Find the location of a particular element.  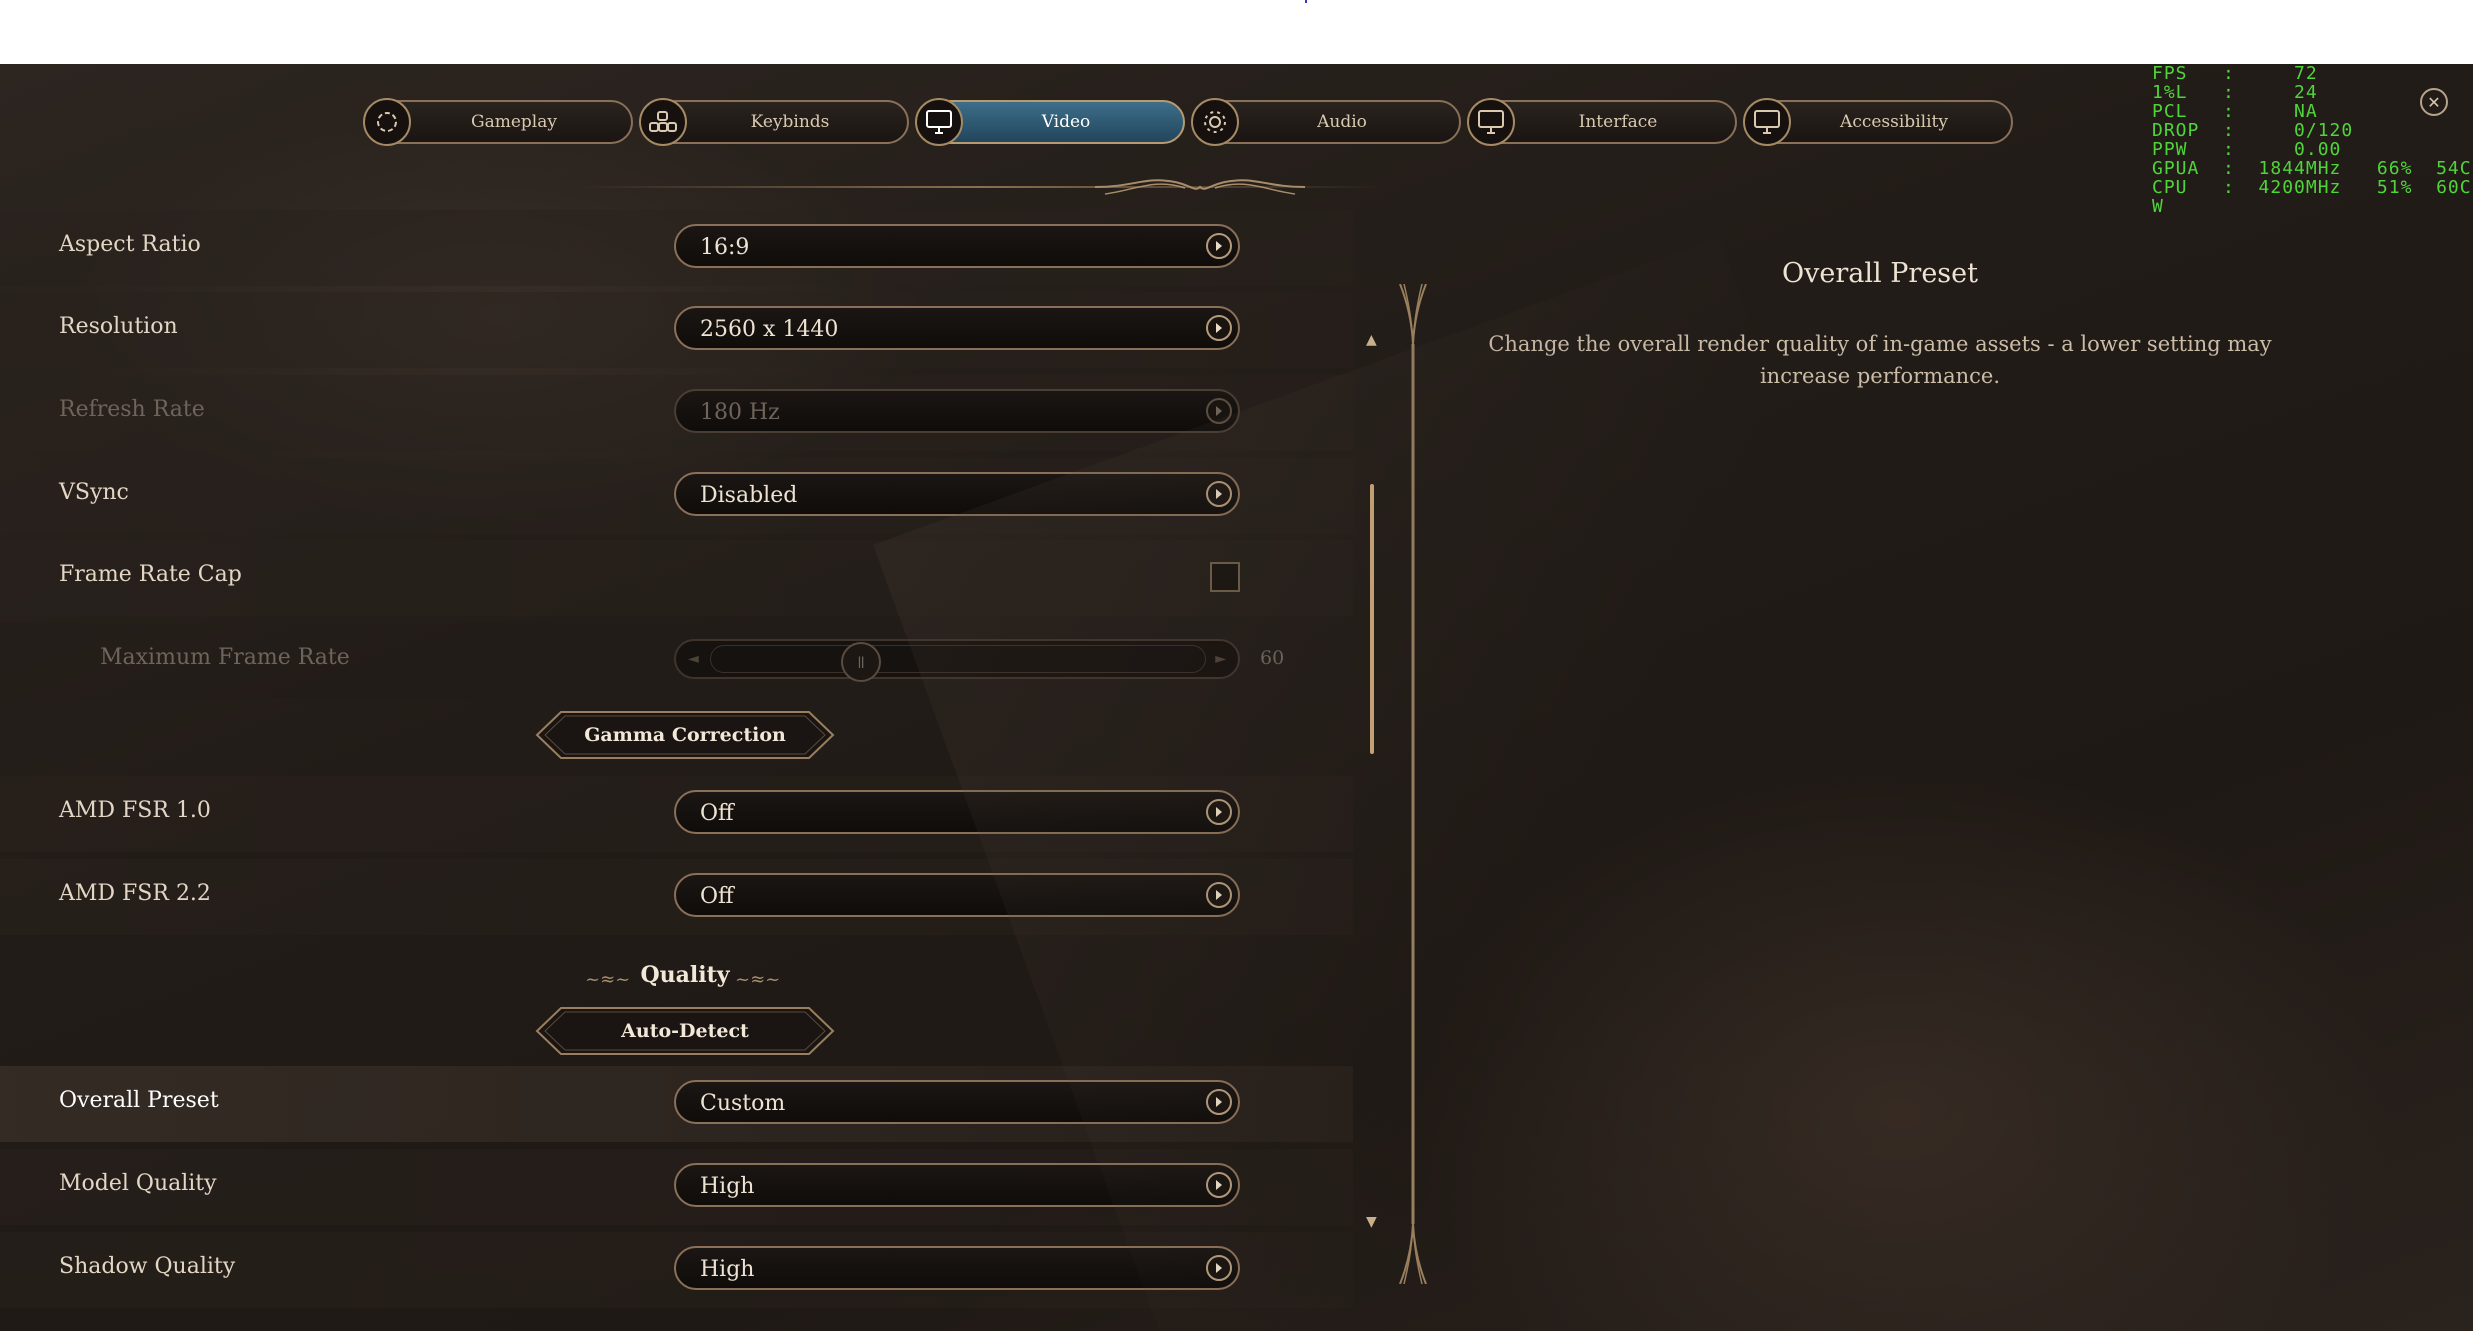

tab-video: Video is located at coordinates (1050, 122).